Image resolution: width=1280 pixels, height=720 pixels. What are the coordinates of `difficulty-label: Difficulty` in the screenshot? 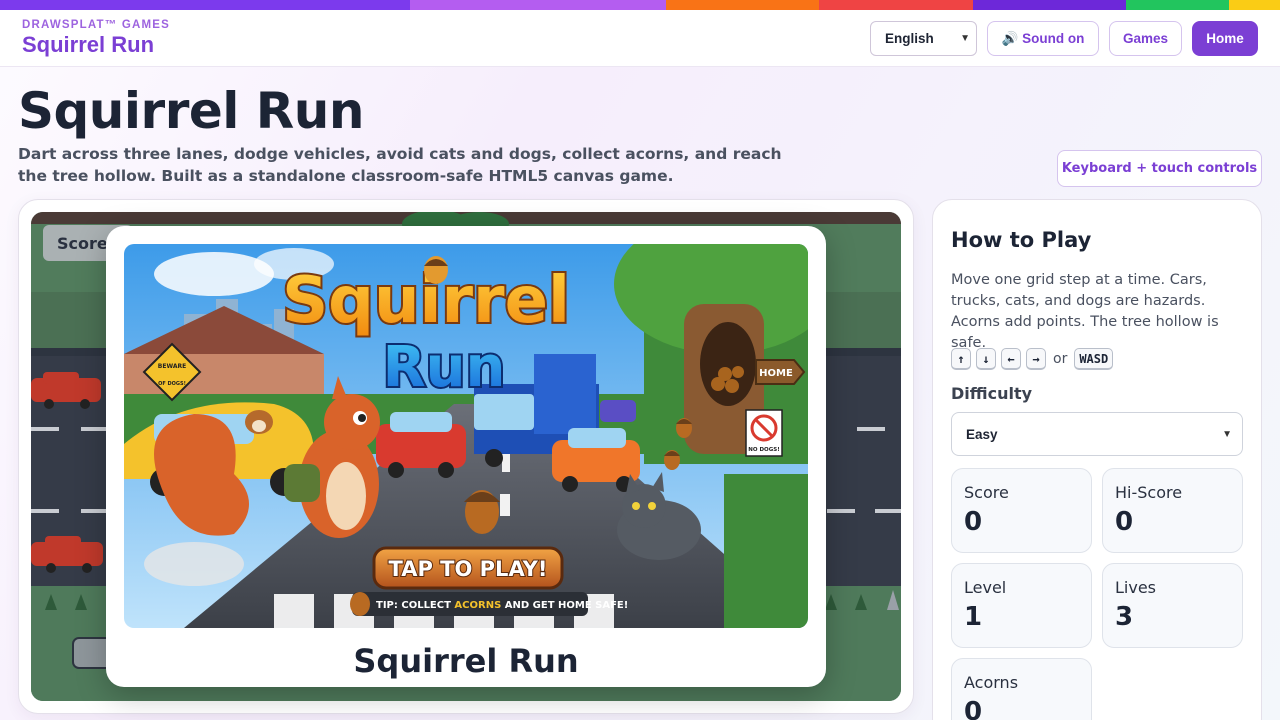 It's located at (992, 393).